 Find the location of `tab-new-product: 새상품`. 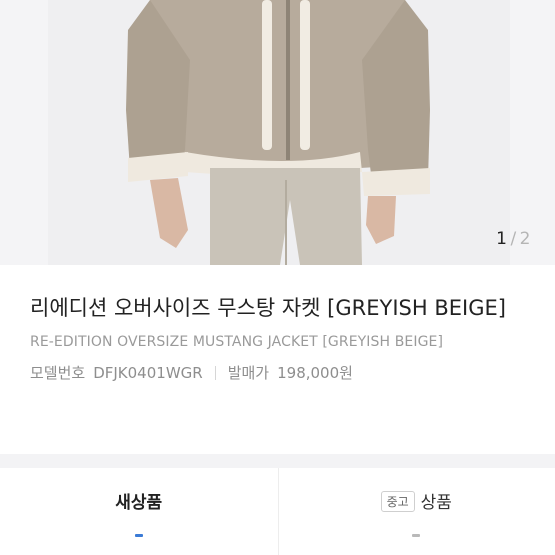

tab-new-product: 새상품 is located at coordinates (139, 511).